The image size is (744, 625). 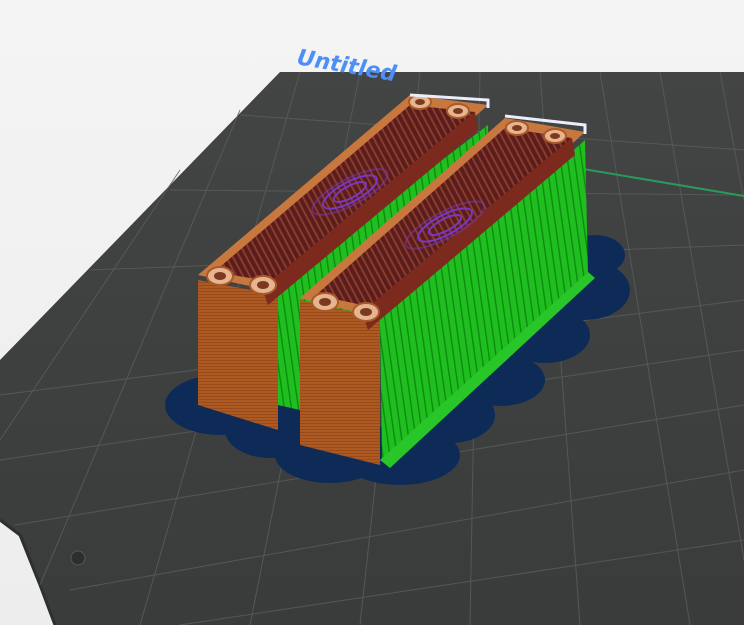 What do you see at coordinates (238, 355) in the screenshot?
I see `part-left-front-wall` at bounding box center [238, 355].